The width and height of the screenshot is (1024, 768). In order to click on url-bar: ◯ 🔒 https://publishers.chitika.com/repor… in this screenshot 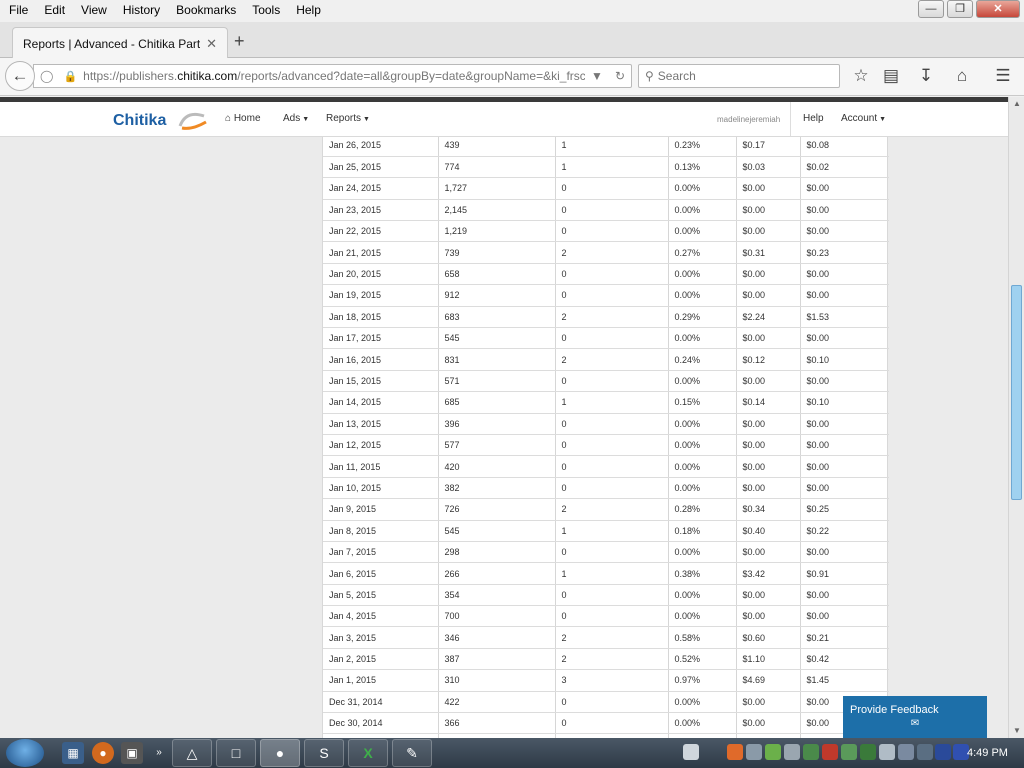, I will do `click(332, 76)`.